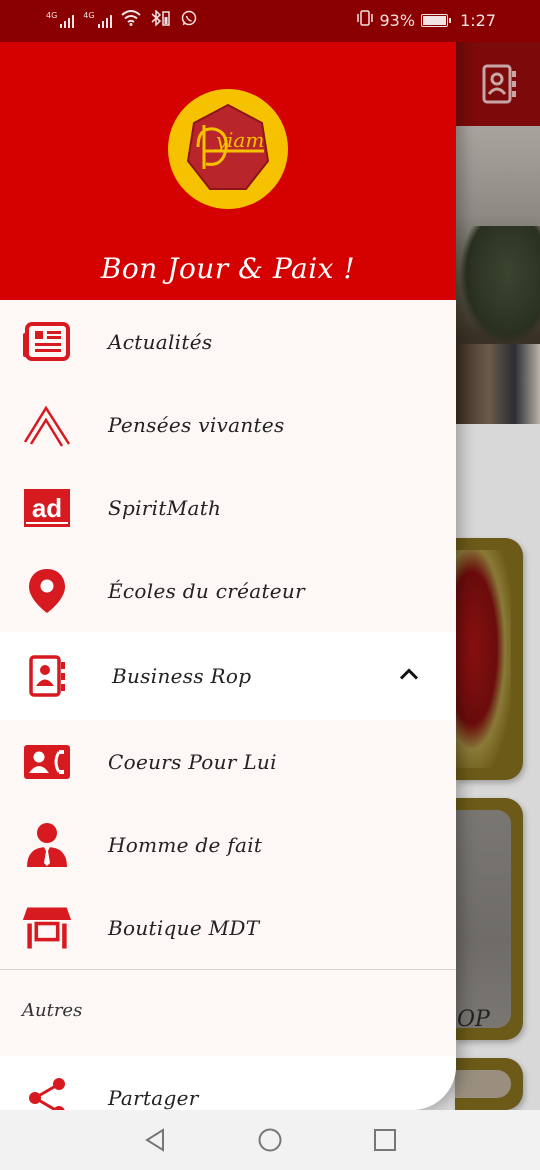  I want to click on back-icon, so click(155, 1142).